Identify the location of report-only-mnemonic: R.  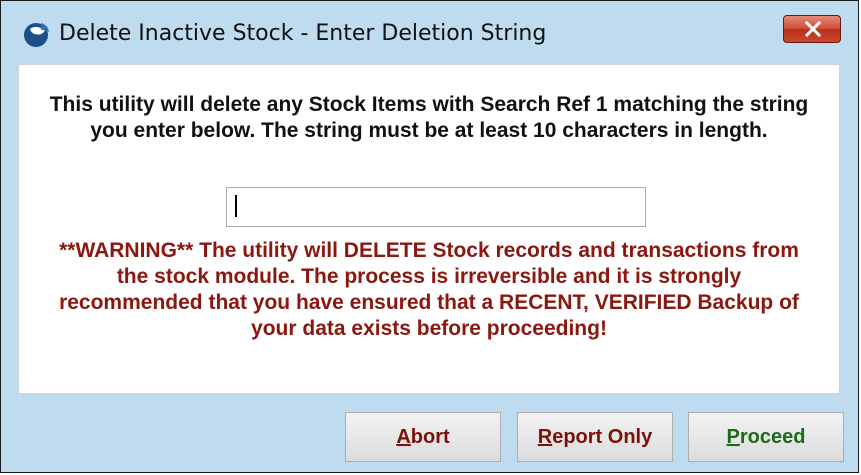
(545, 437).